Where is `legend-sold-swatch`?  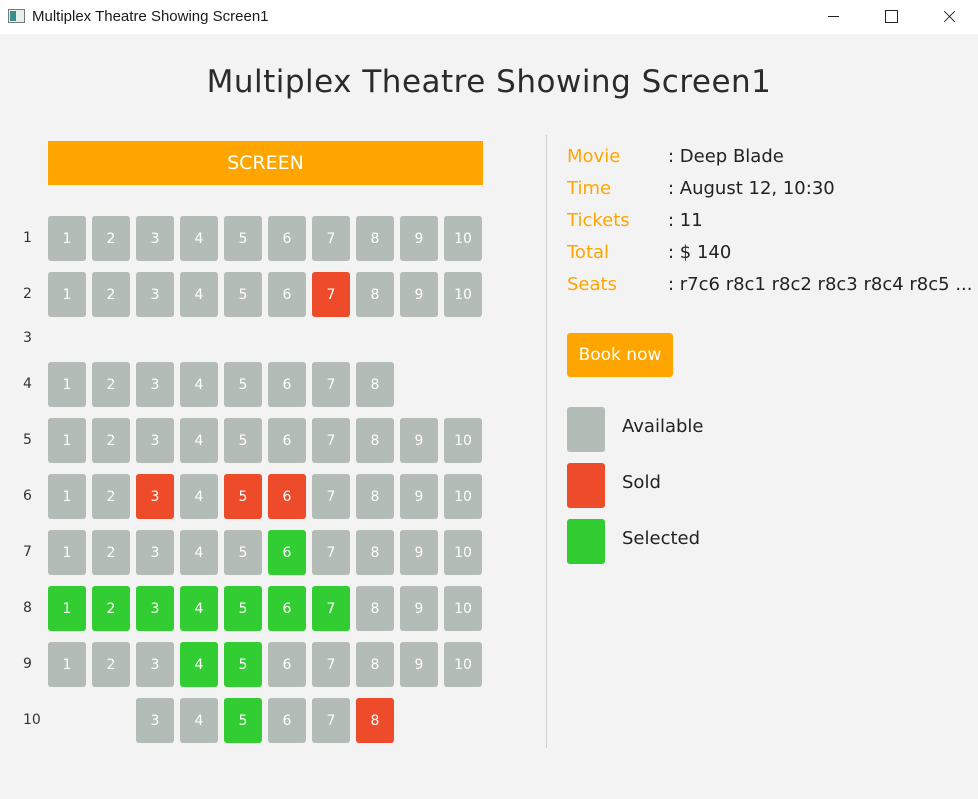 legend-sold-swatch is located at coordinates (586, 485).